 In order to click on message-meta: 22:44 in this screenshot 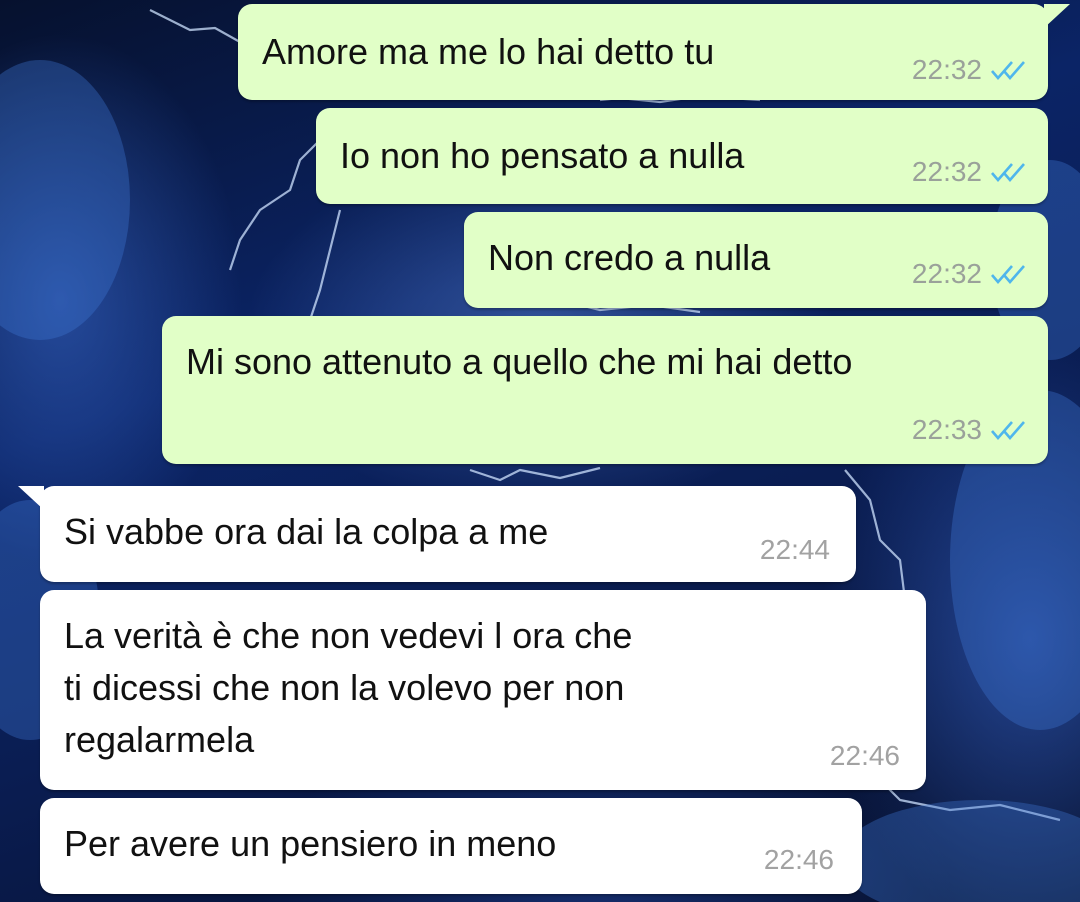, I will do `click(795, 550)`.